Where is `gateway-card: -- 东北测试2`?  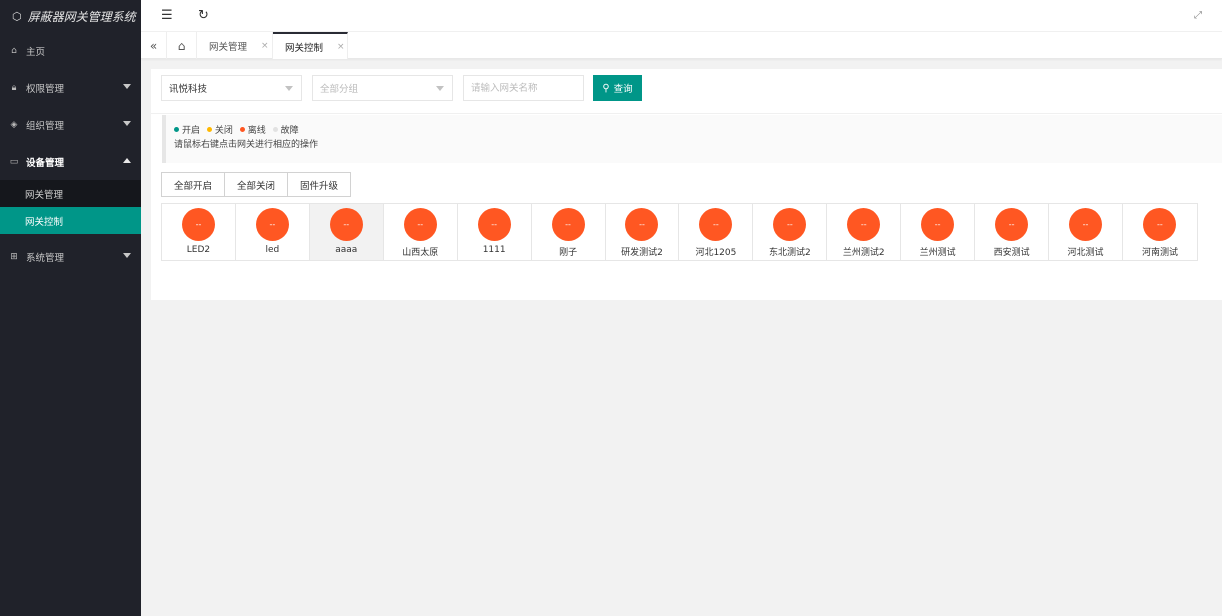 gateway-card: -- 东北测试2 is located at coordinates (790, 232).